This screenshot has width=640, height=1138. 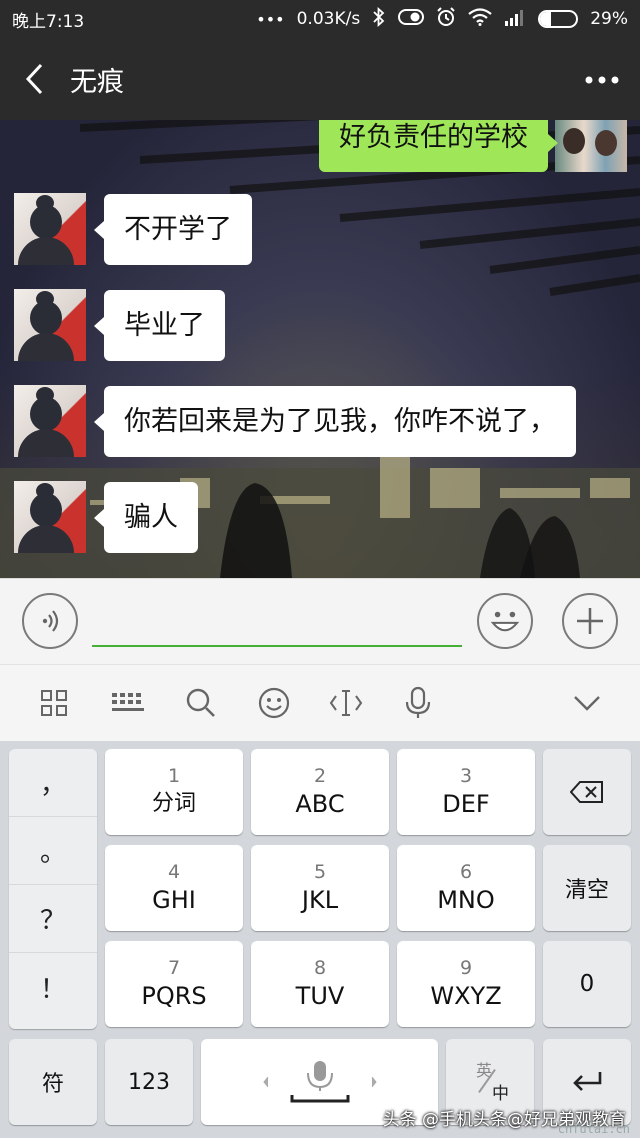 I want to click on key-number: 4, so click(x=174, y=872).